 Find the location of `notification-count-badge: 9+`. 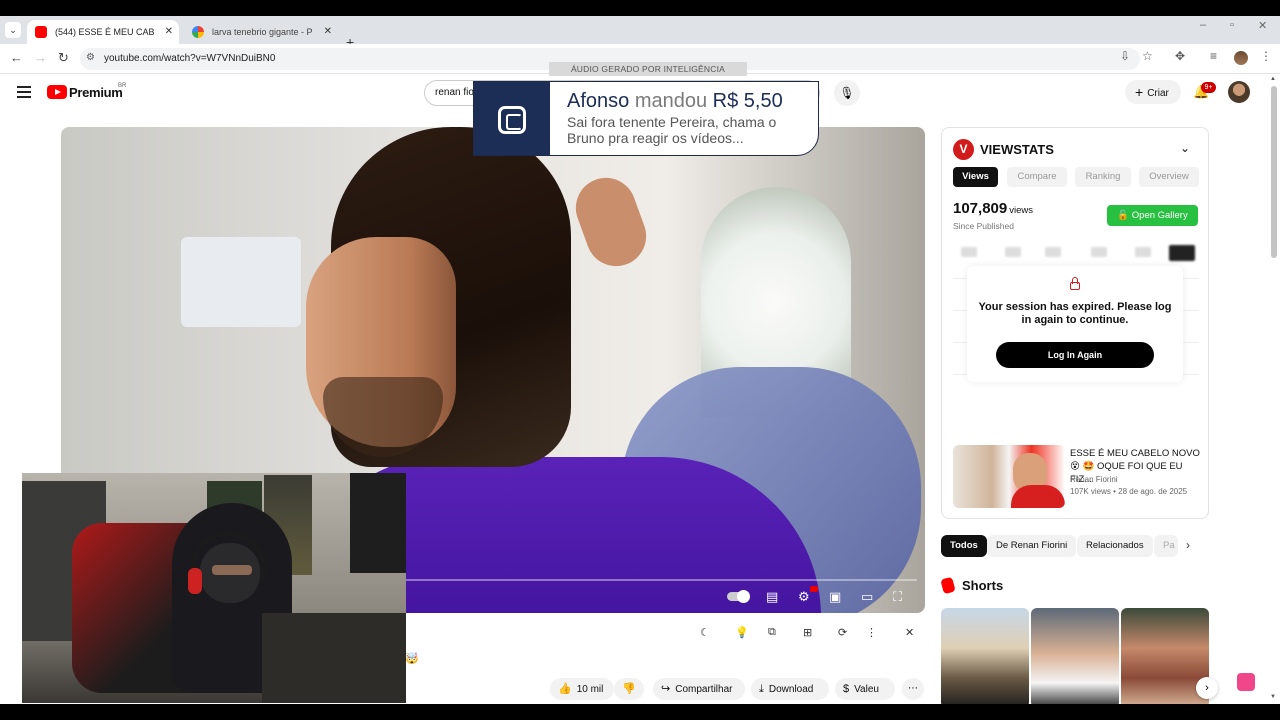

notification-count-badge: 9+ is located at coordinates (1208, 87).